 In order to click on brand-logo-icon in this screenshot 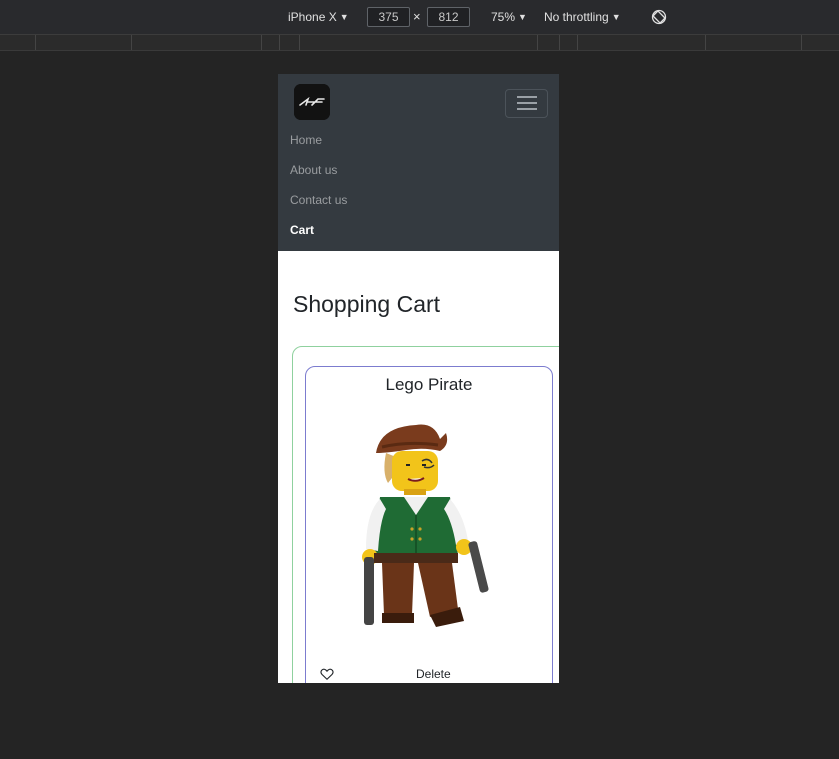, I will do `click(312, 102)`.